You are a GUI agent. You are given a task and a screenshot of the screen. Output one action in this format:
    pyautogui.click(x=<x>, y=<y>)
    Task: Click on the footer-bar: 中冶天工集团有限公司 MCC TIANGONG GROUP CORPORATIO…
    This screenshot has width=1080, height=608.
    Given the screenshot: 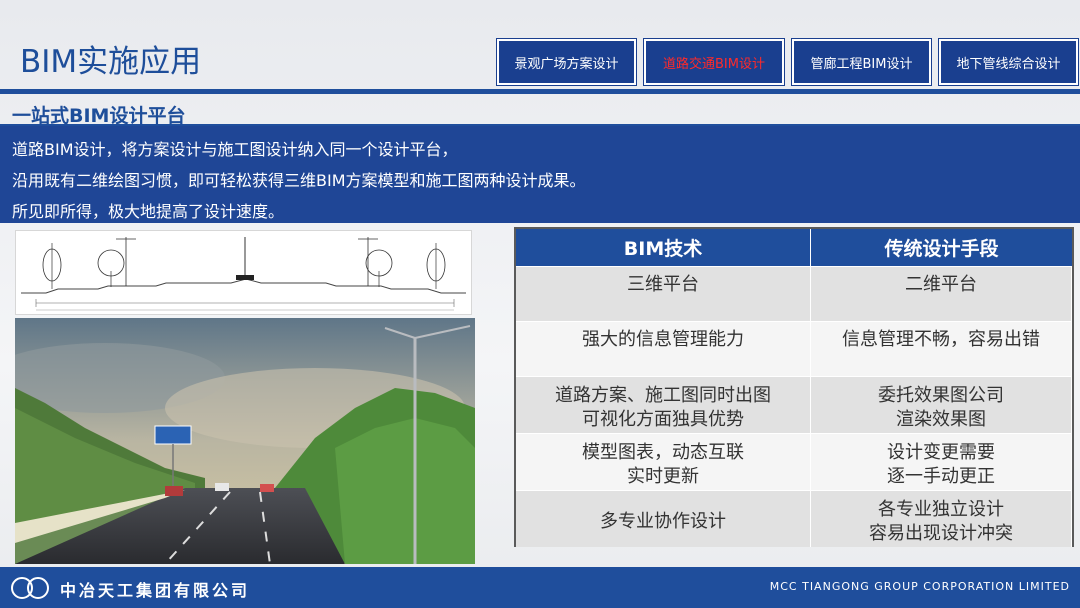 What is the action you would take?
    pyautogui.click(x=540, y=587)
    